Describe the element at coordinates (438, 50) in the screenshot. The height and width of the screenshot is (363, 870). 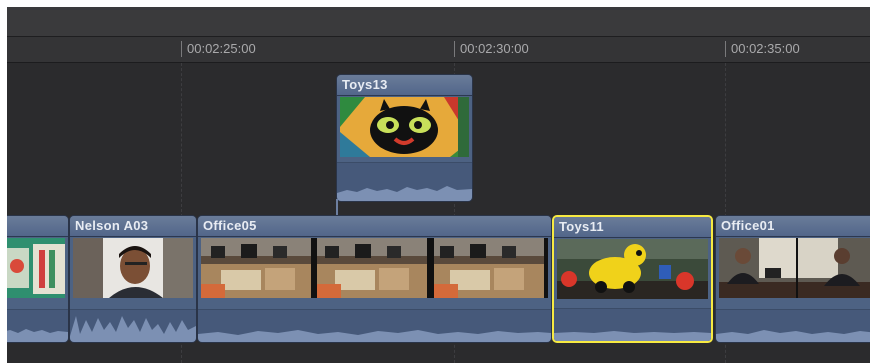
I see `time-ruler: 00:02:25:00 00:02:30:00 00:02:35:00` at that location.